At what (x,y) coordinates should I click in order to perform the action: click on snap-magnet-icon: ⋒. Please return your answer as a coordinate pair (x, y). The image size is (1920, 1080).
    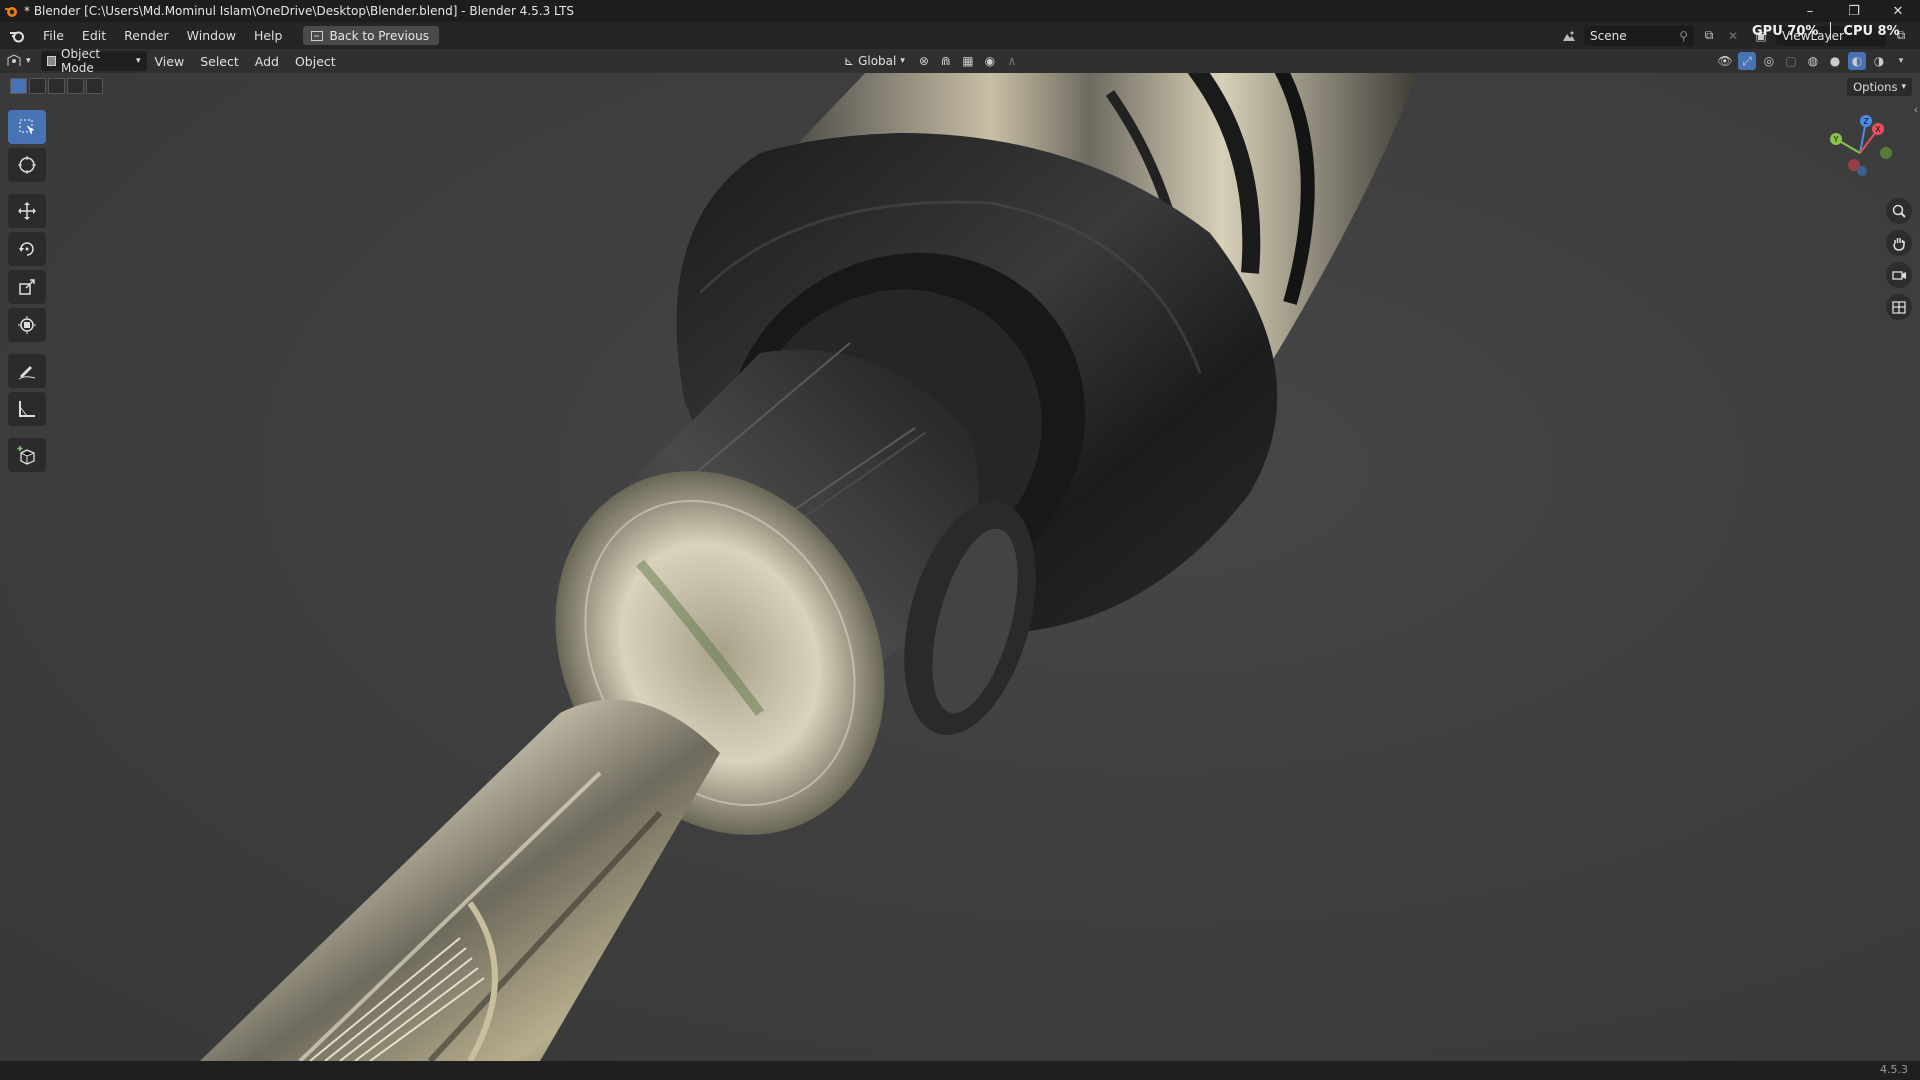
    Looking at the image, I should click on (946, 61).